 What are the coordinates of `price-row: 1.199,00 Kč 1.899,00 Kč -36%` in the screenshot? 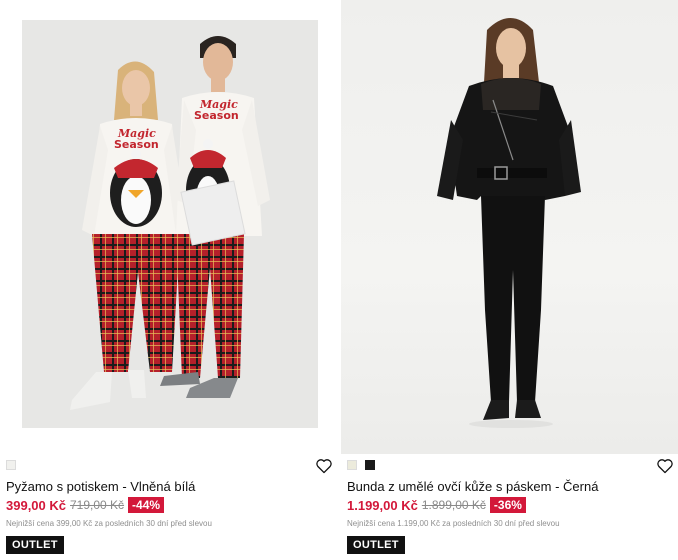 It's located at (436, 505).